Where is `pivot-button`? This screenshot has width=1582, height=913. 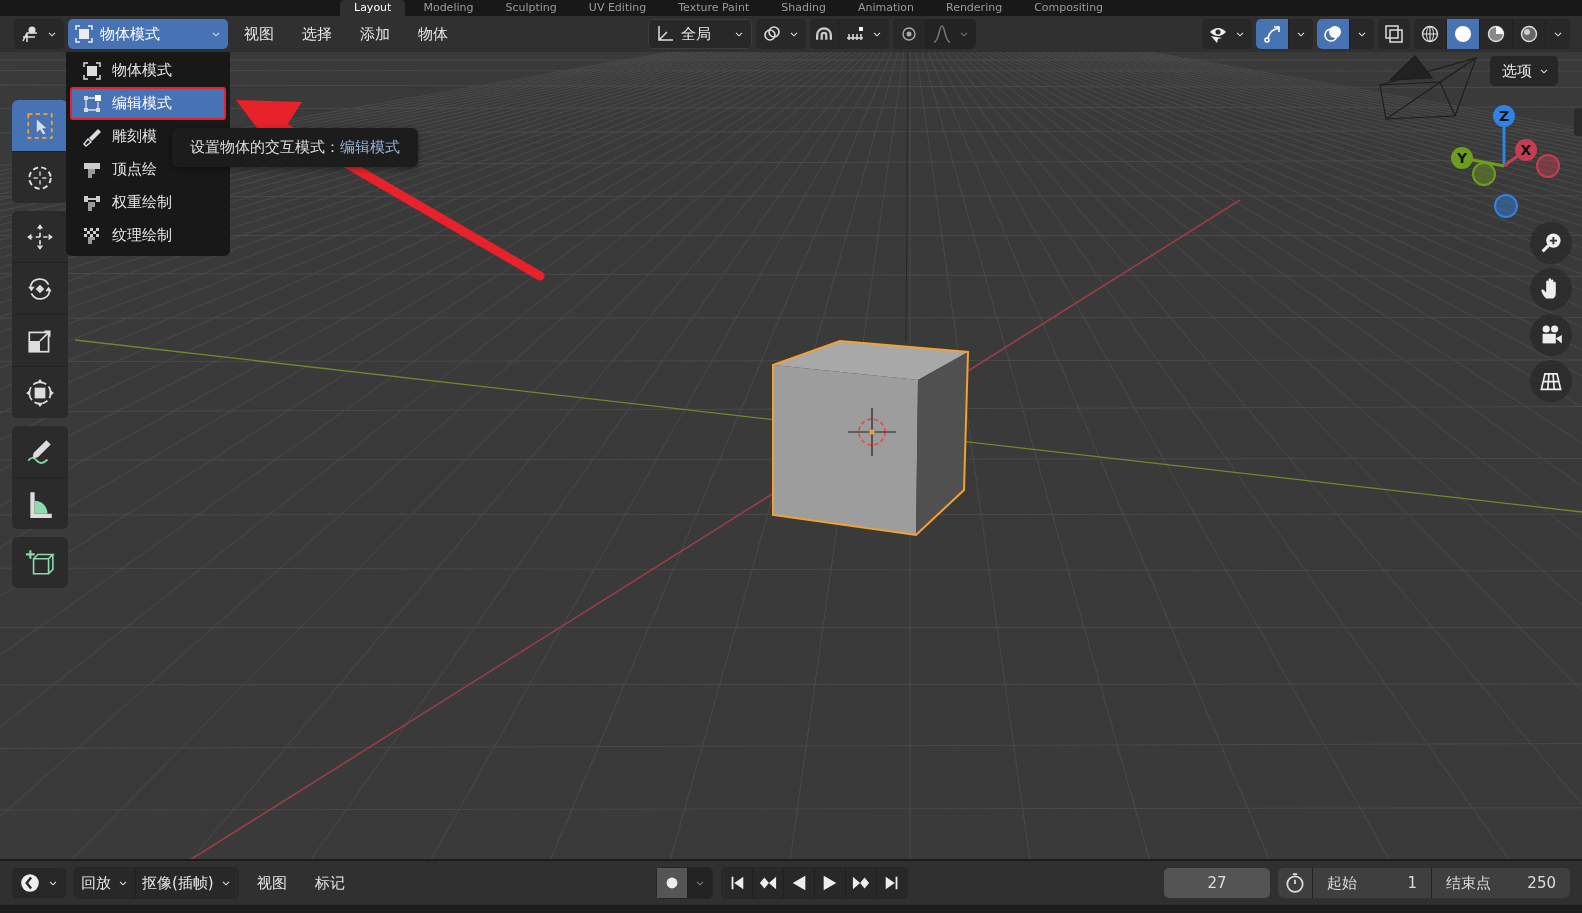 pivot-button is located at coordinates (781, 34).